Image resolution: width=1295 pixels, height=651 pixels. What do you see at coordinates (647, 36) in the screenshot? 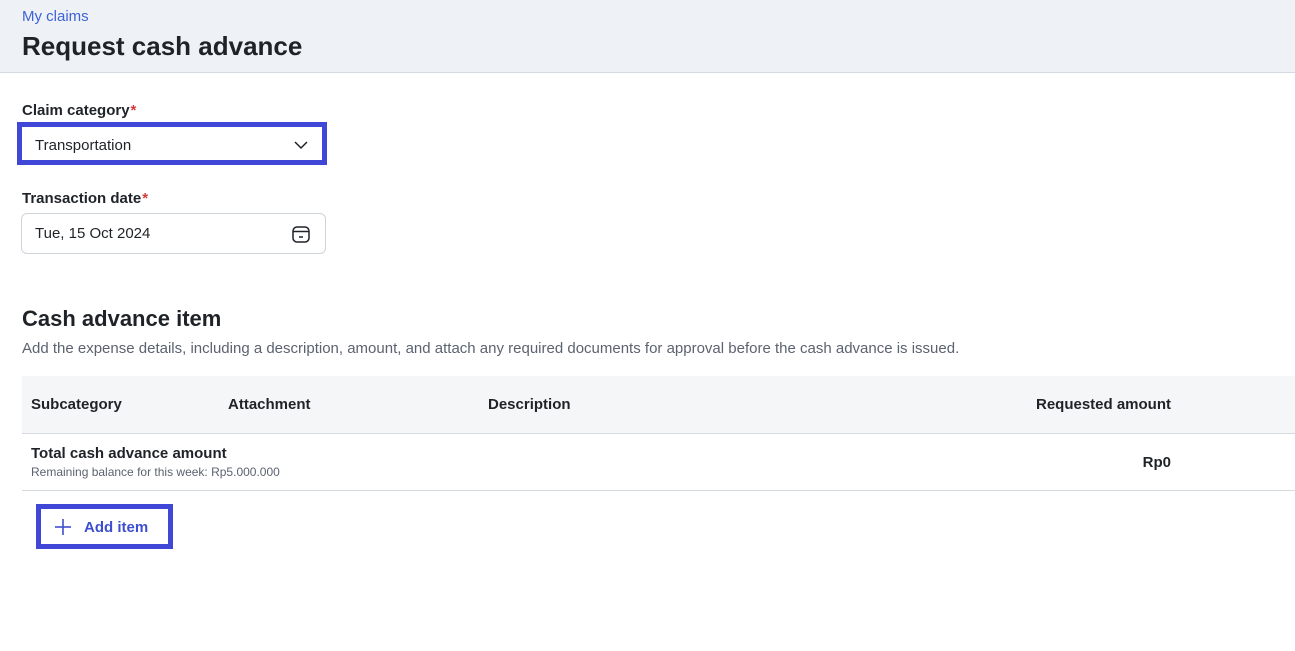
I see `page-header: My claims Request cash advance` at bounding box center [647, 36].